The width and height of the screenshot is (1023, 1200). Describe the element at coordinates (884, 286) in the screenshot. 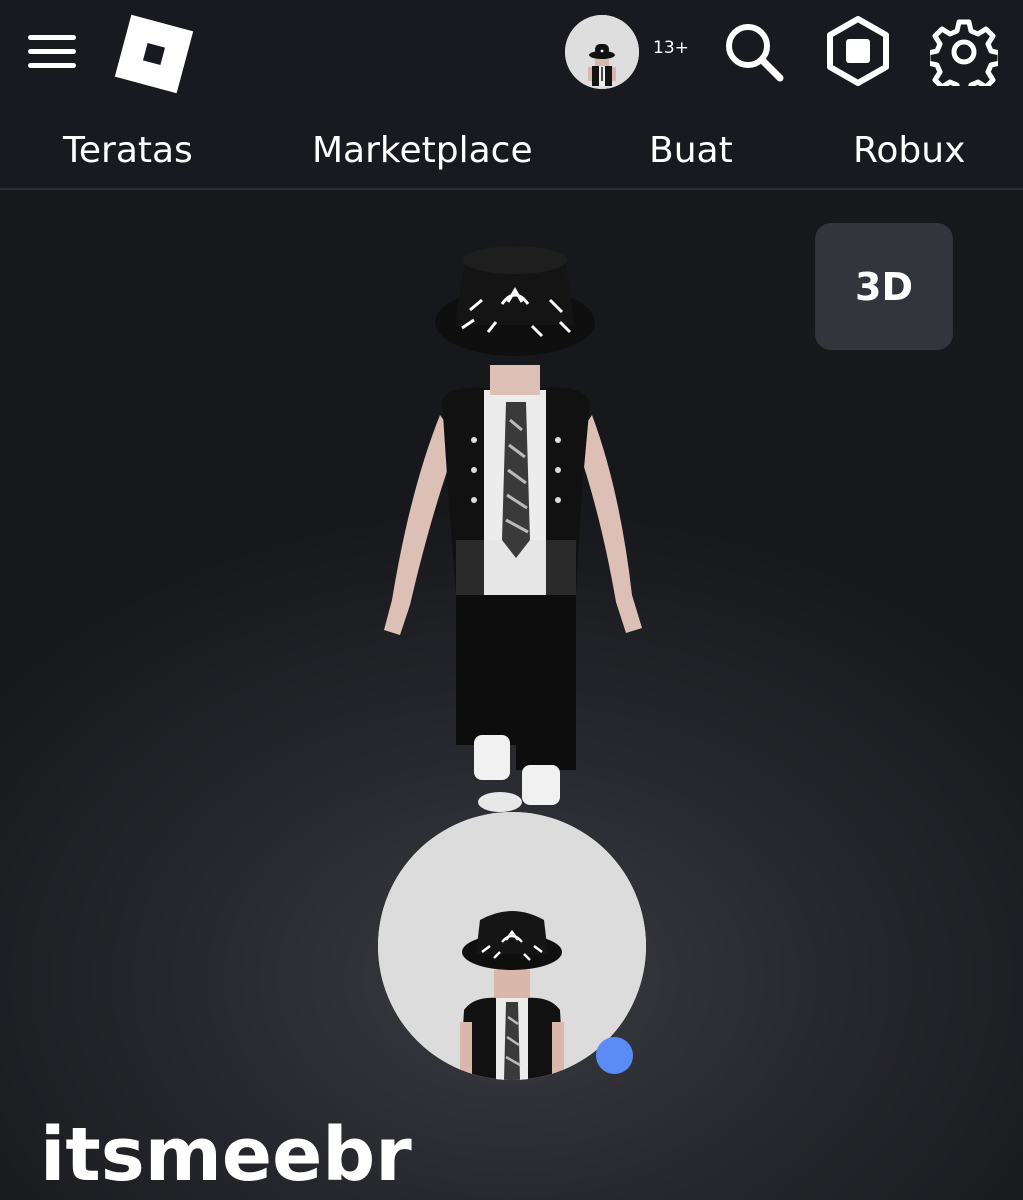

I see `toggle-3d-button: 3D` at that location.